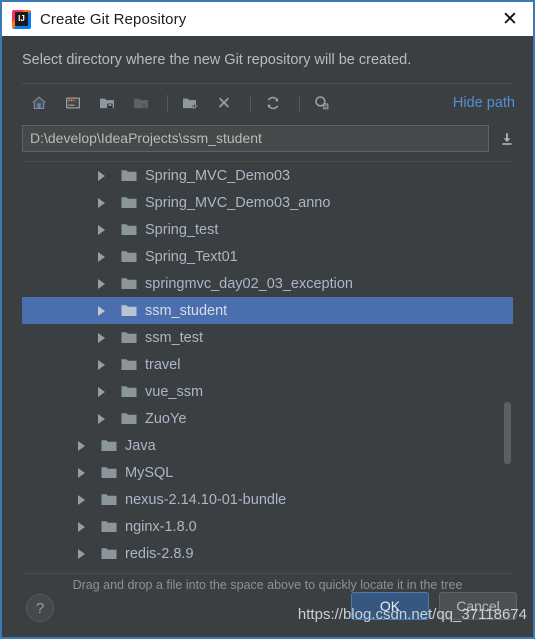 The image size is (535, 639). What do you see at coordinates (484, 103) in the screenshot?
I see `hide-path-link: Hide path` at bounding box center [484, 103].